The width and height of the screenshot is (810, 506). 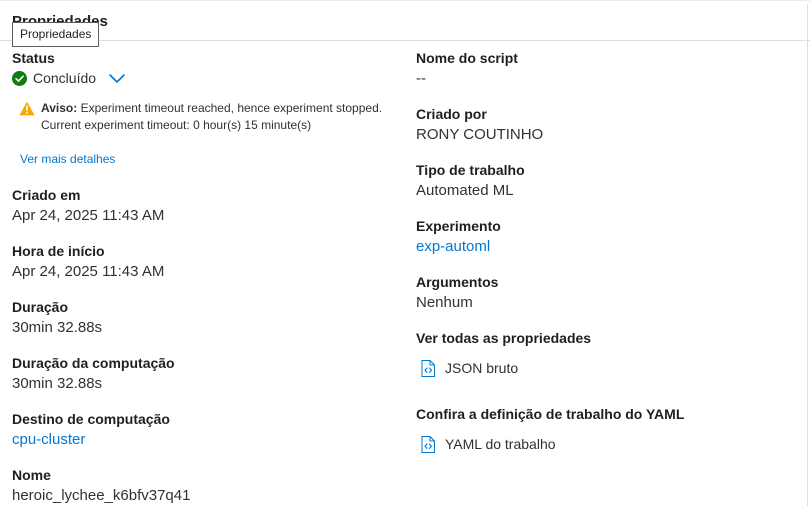 I want to click on yaml-definition-label: Confira a definição de trabalho do YAML, so click(x=550, y=414).